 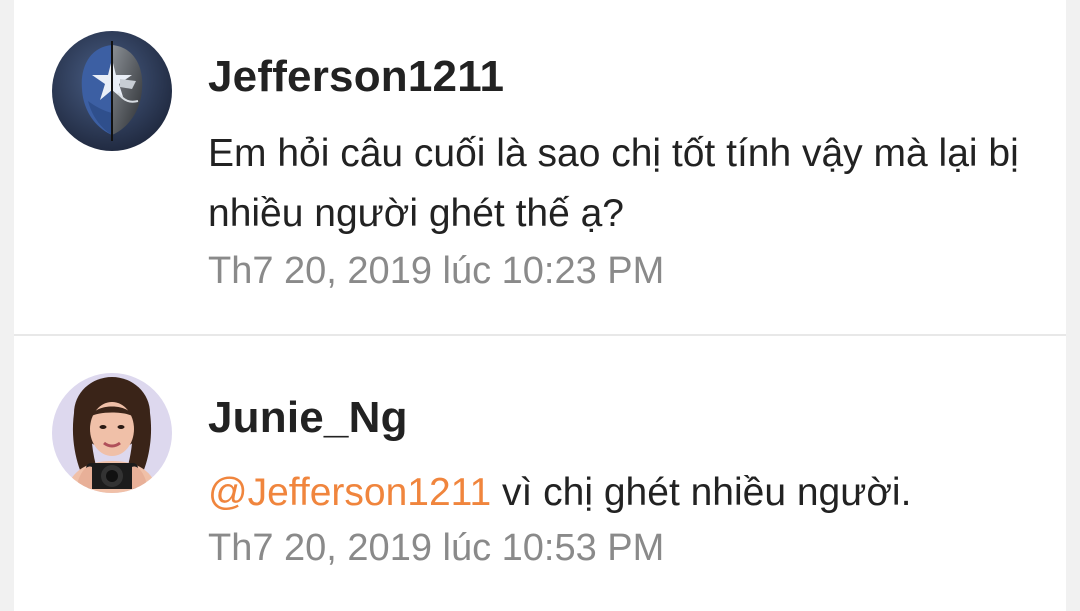 I want to click on username: Junie_Ng, so click(x=308, y=418).